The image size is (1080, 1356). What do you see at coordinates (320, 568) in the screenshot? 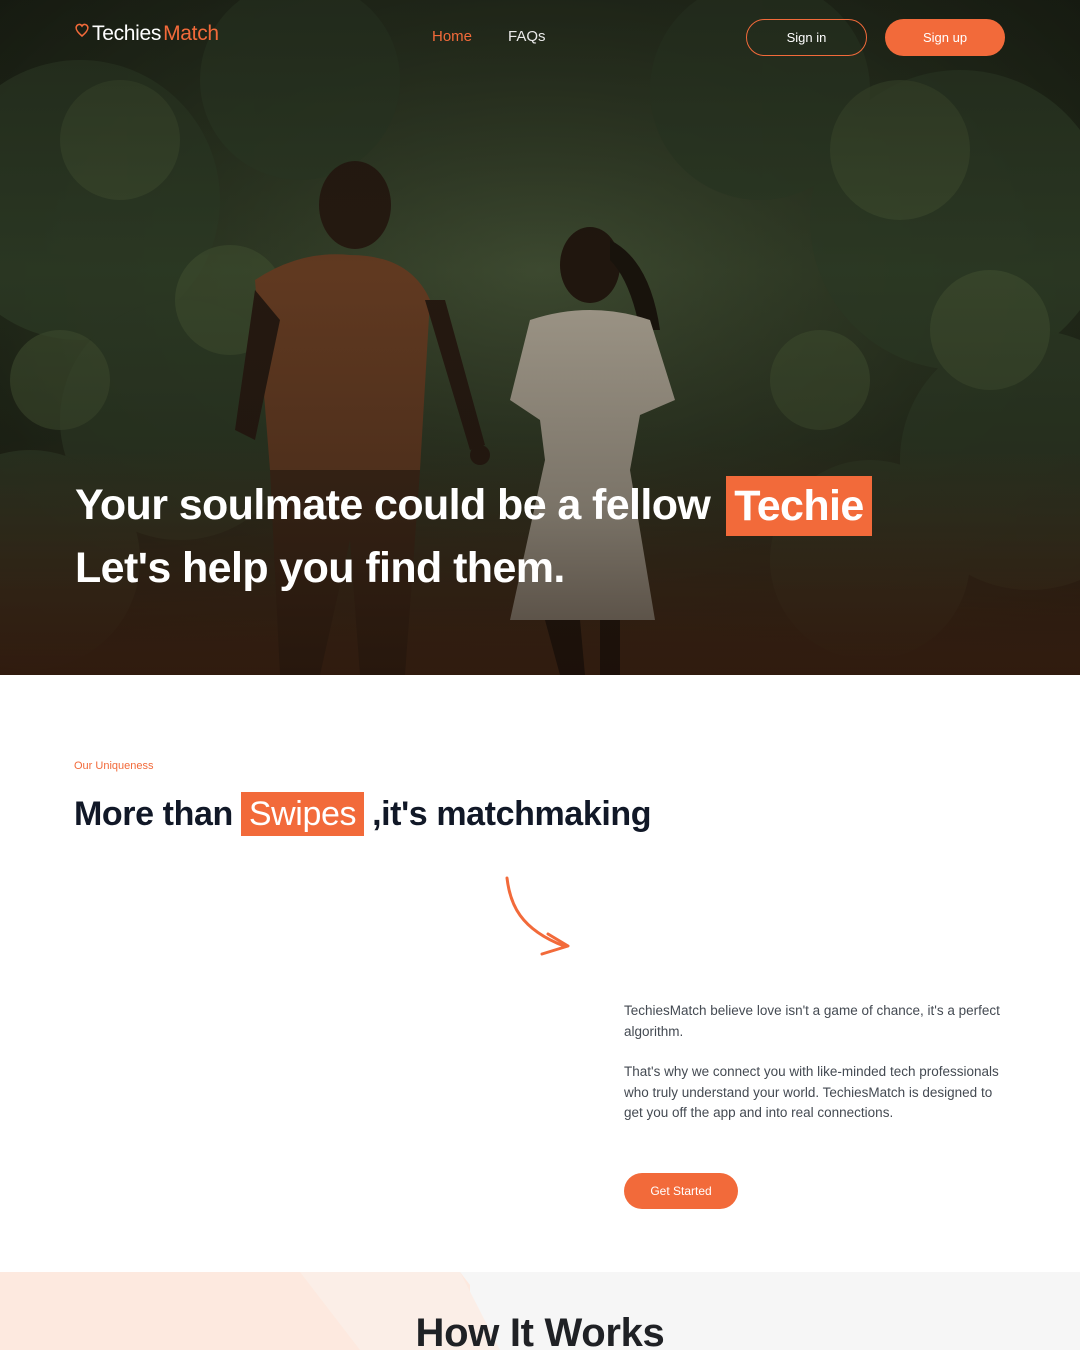
I see `hero-line2: Let's help you find them.` at bounding box center [320, 568].